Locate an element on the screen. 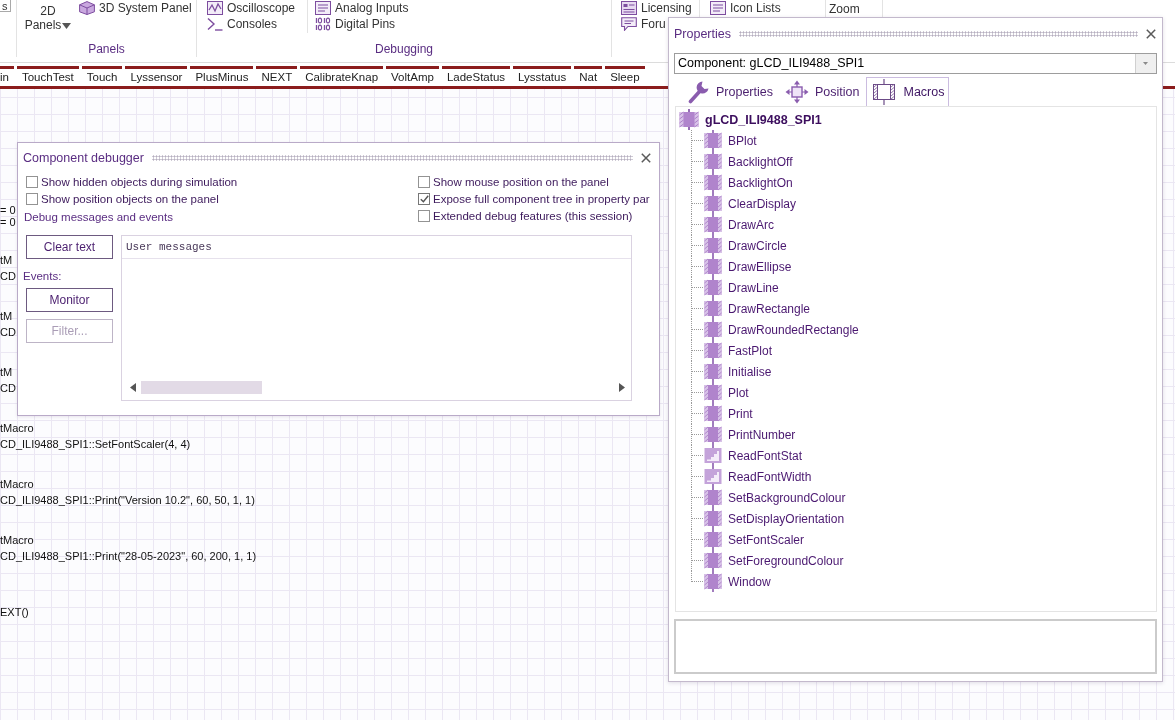 This screenshot has width=1175, height=720. tab: VoltAmp is located at coordinates (412, 76).